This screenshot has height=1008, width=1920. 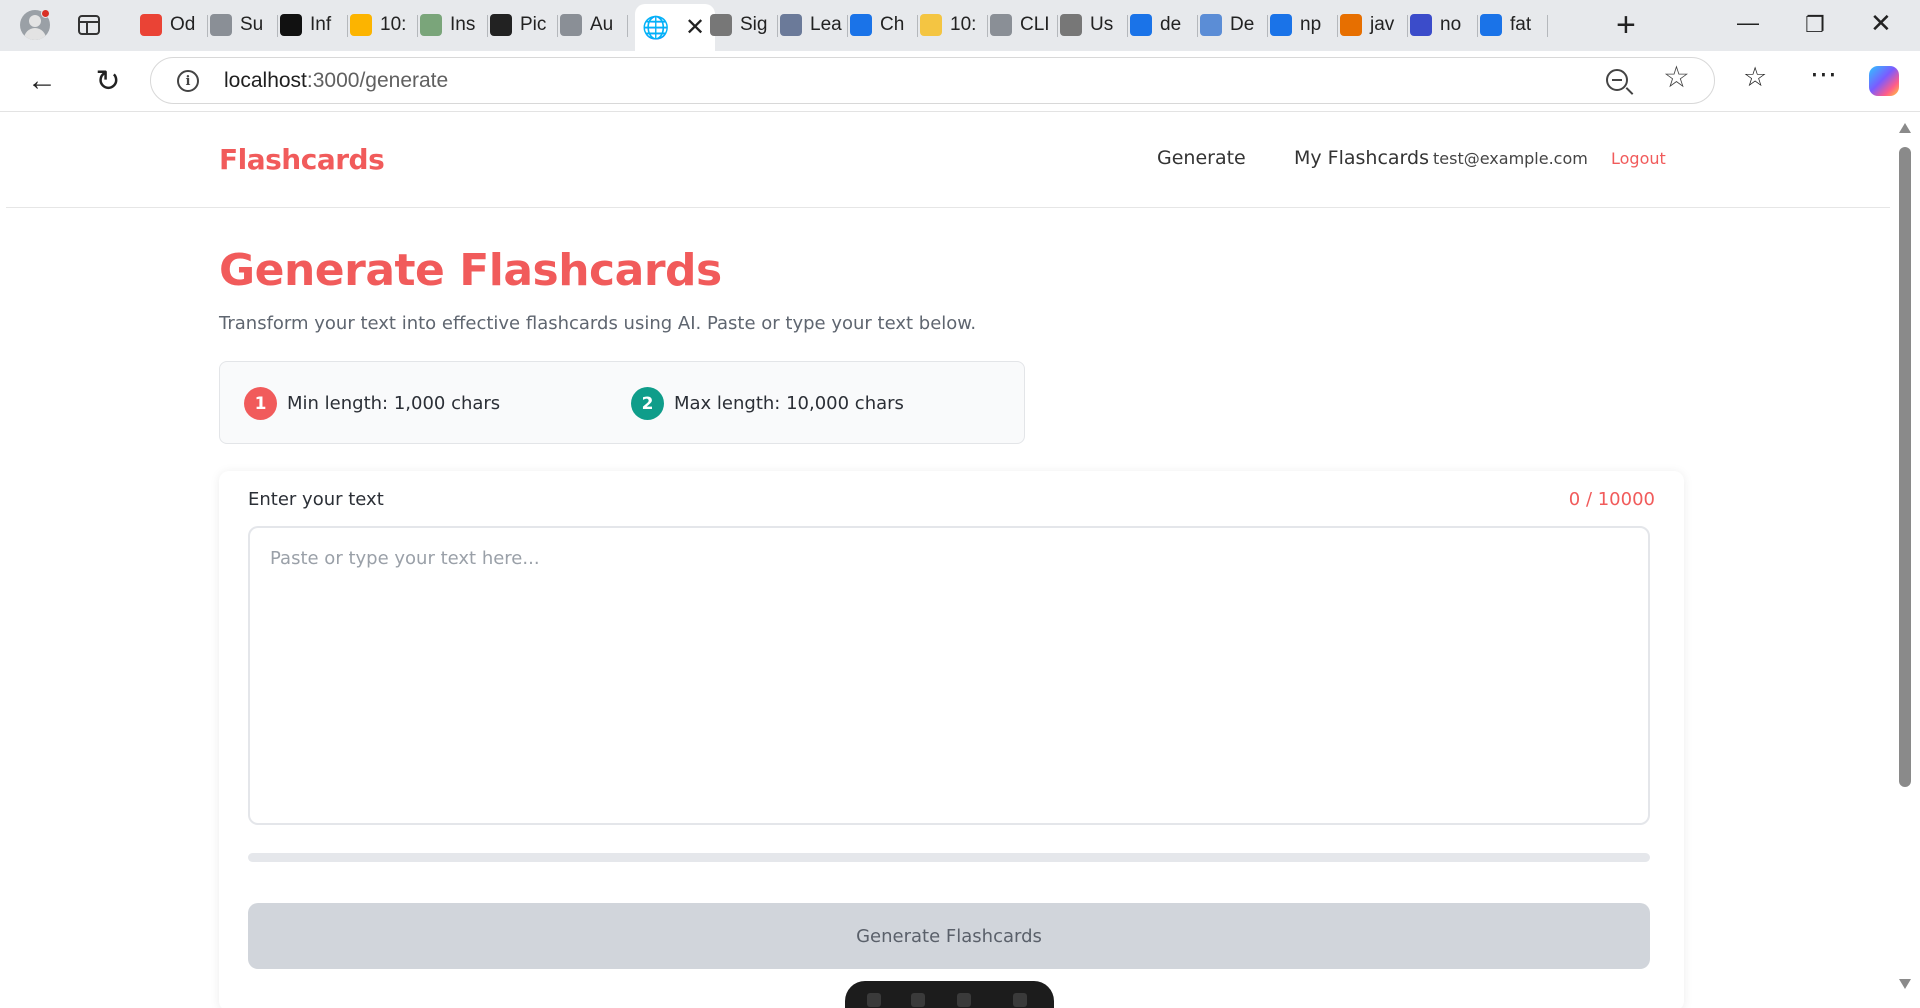 What do you see at coordinates (675, 27) in the screenshot?
I see `tab-active: 🌐 ✕` at bounding box center [675, 27].